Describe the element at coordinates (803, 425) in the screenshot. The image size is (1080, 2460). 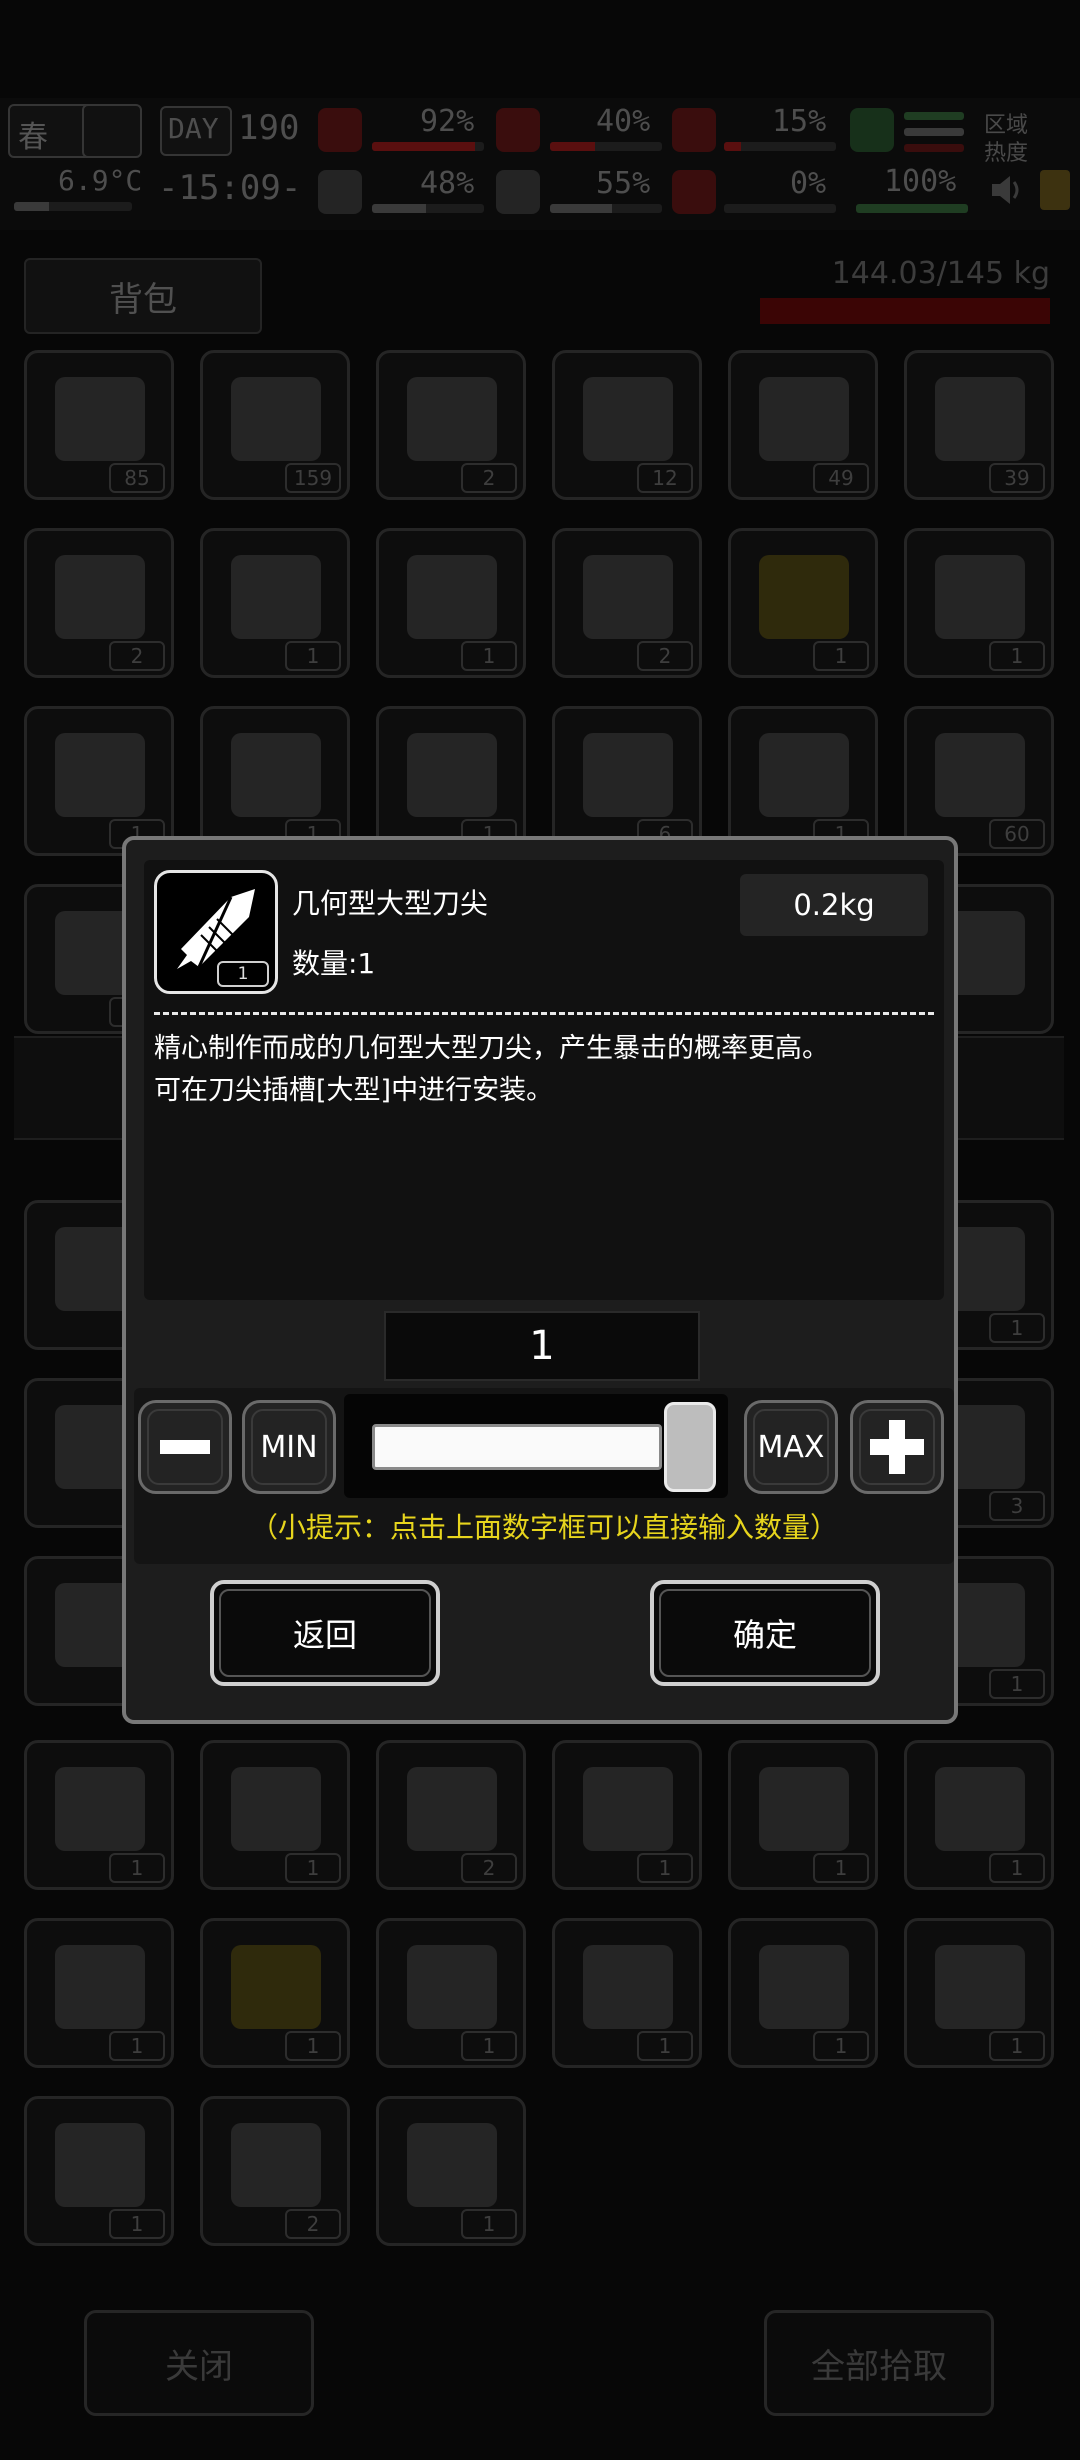
I see `inventory-slot: 49` at that location.